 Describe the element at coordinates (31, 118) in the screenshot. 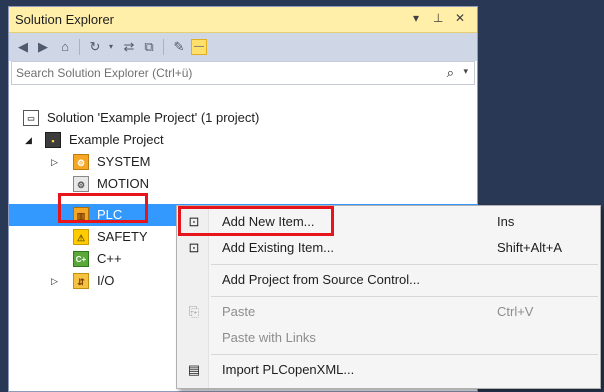

I see `solution-icon: ▭` at that location.